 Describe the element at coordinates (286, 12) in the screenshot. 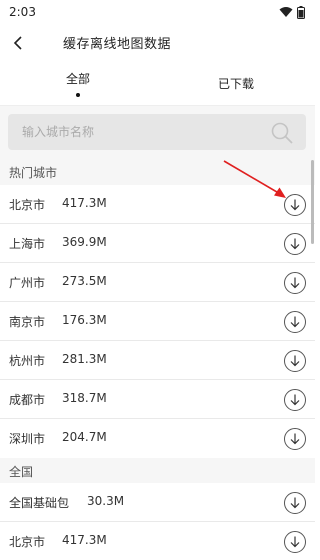

I see `wifi-icon` at that location.